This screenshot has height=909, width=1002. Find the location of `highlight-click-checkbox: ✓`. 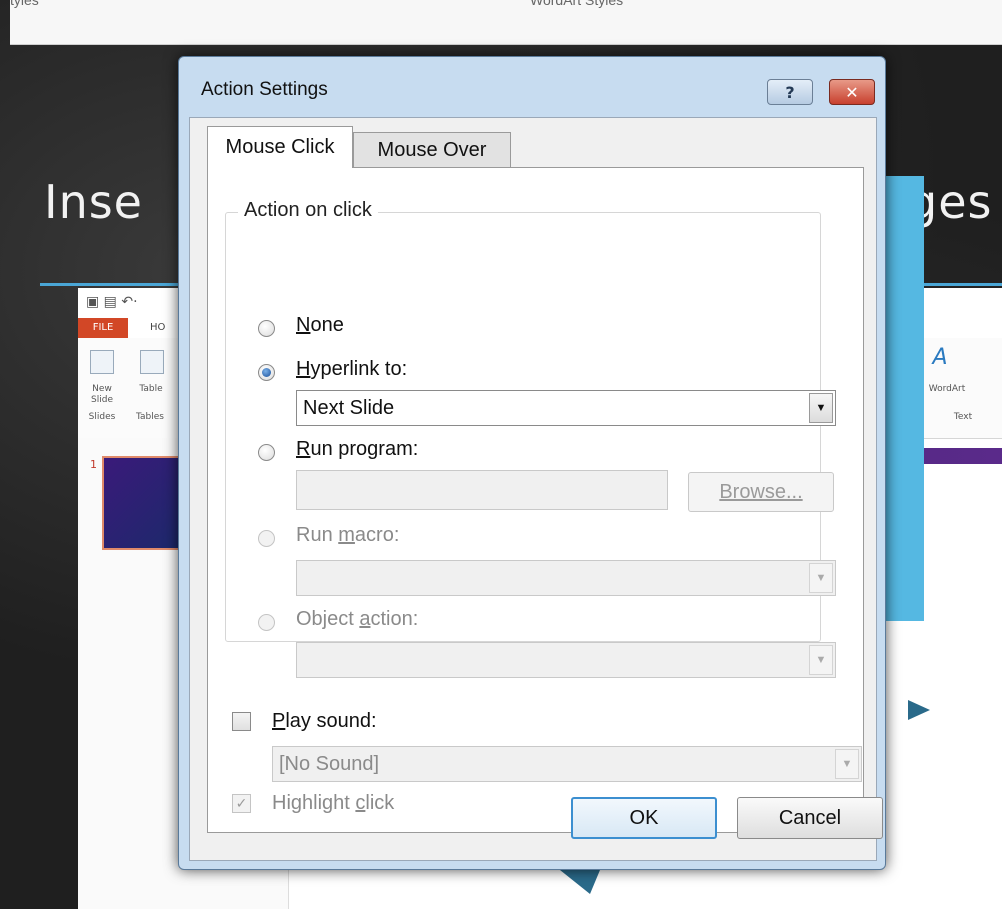

highlight-click-checkbox: ✓ is located at coordinates (241, 803).